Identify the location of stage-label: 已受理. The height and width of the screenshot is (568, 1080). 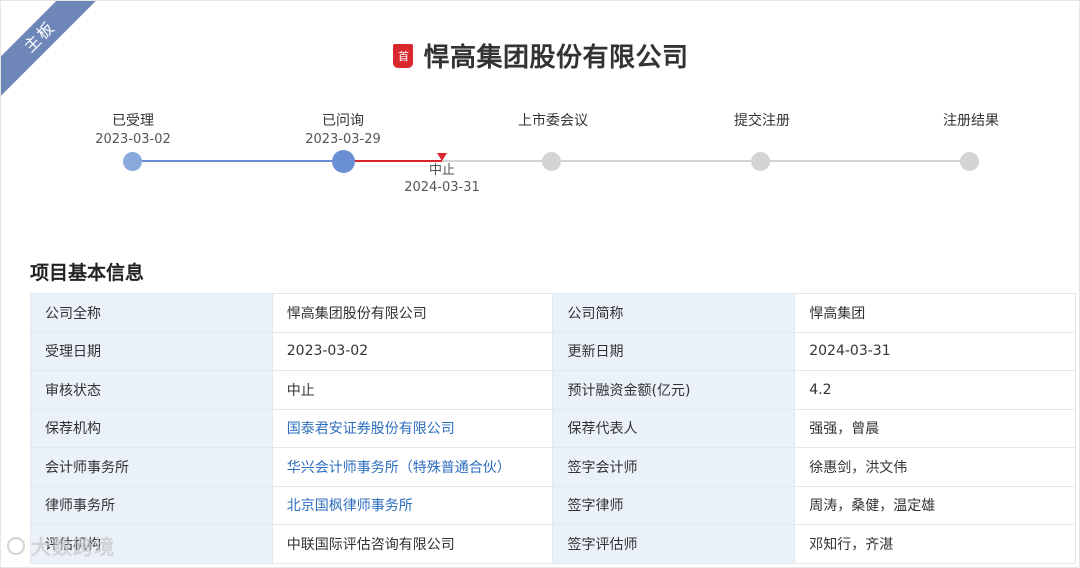
(133, 121).